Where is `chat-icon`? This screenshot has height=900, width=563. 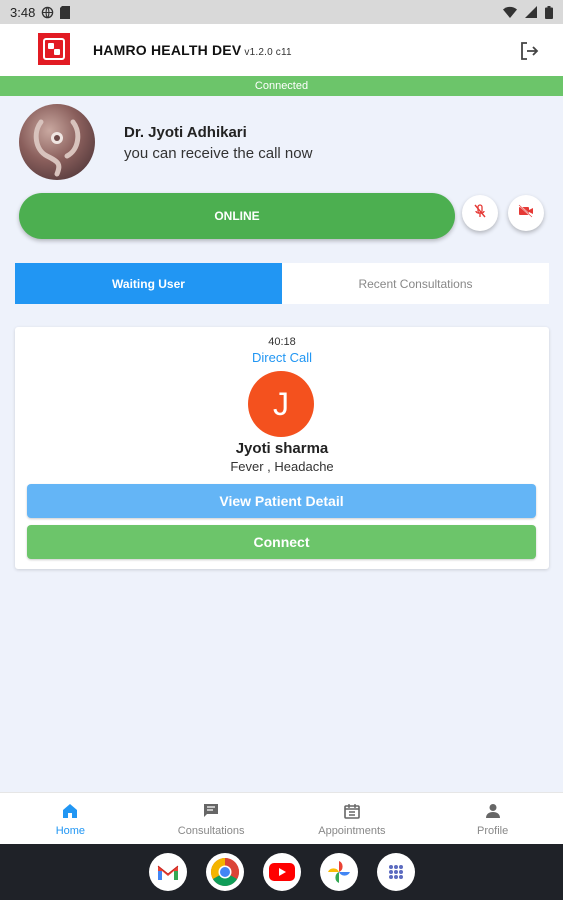 chat-icon is located at coordinates (211, 811).